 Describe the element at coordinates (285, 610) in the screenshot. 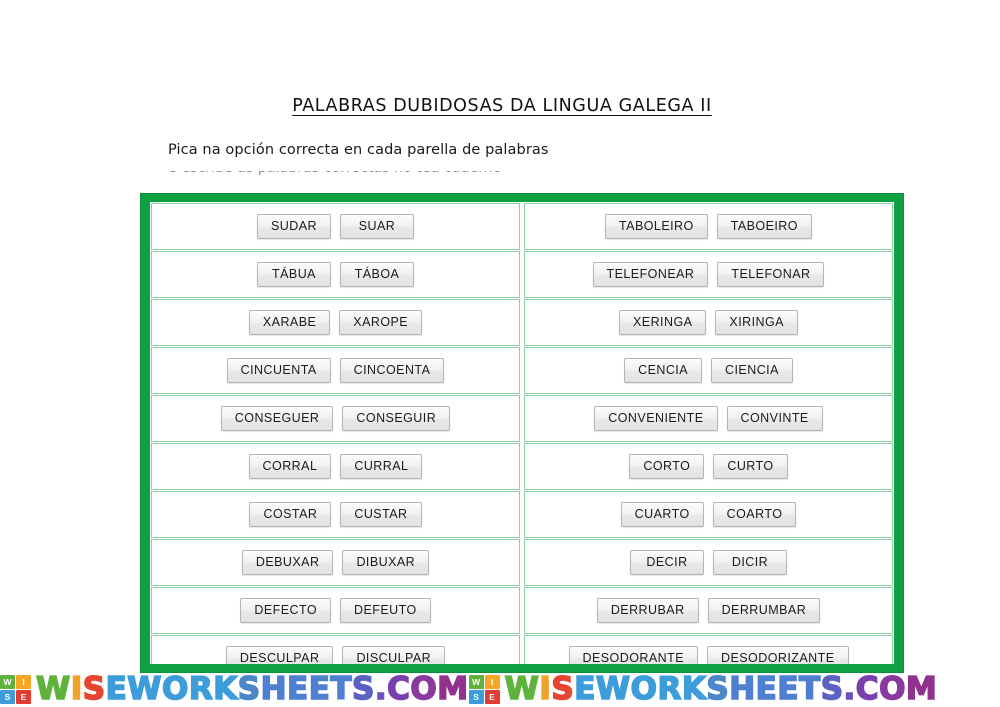

I see `word-option-button: DEFECTO` at that location.